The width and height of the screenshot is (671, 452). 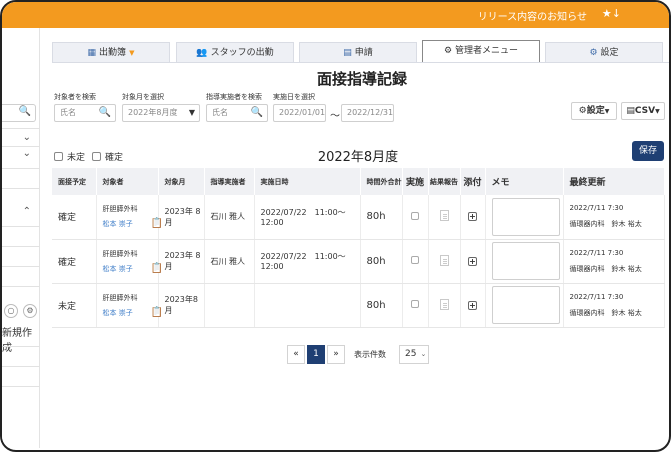 What do you see at coordinates (524, 181) in the screenshot?
I see `header-memo: メモ` at bounding box center [524, 181].